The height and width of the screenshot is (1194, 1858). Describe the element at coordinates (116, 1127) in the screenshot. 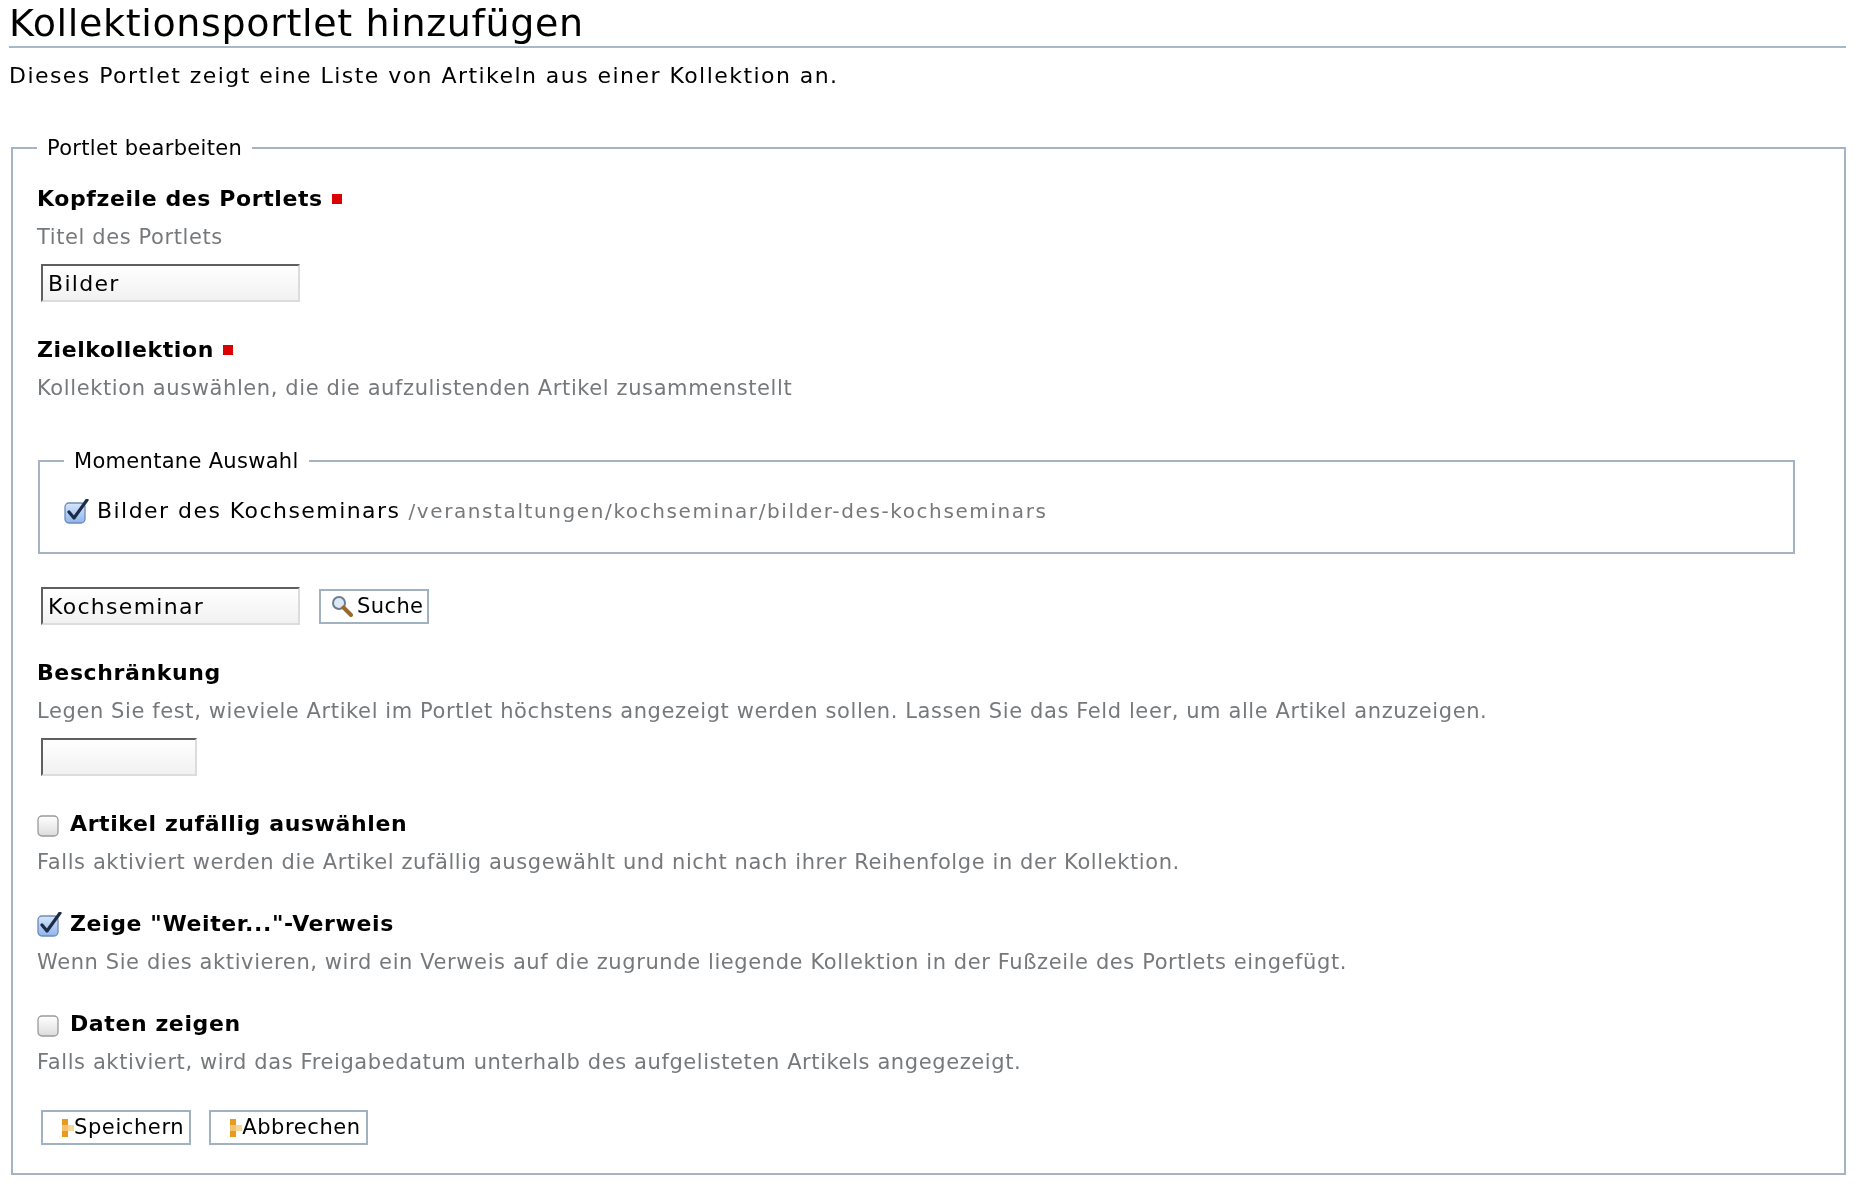

I see `action-button: Speichern` at that location.